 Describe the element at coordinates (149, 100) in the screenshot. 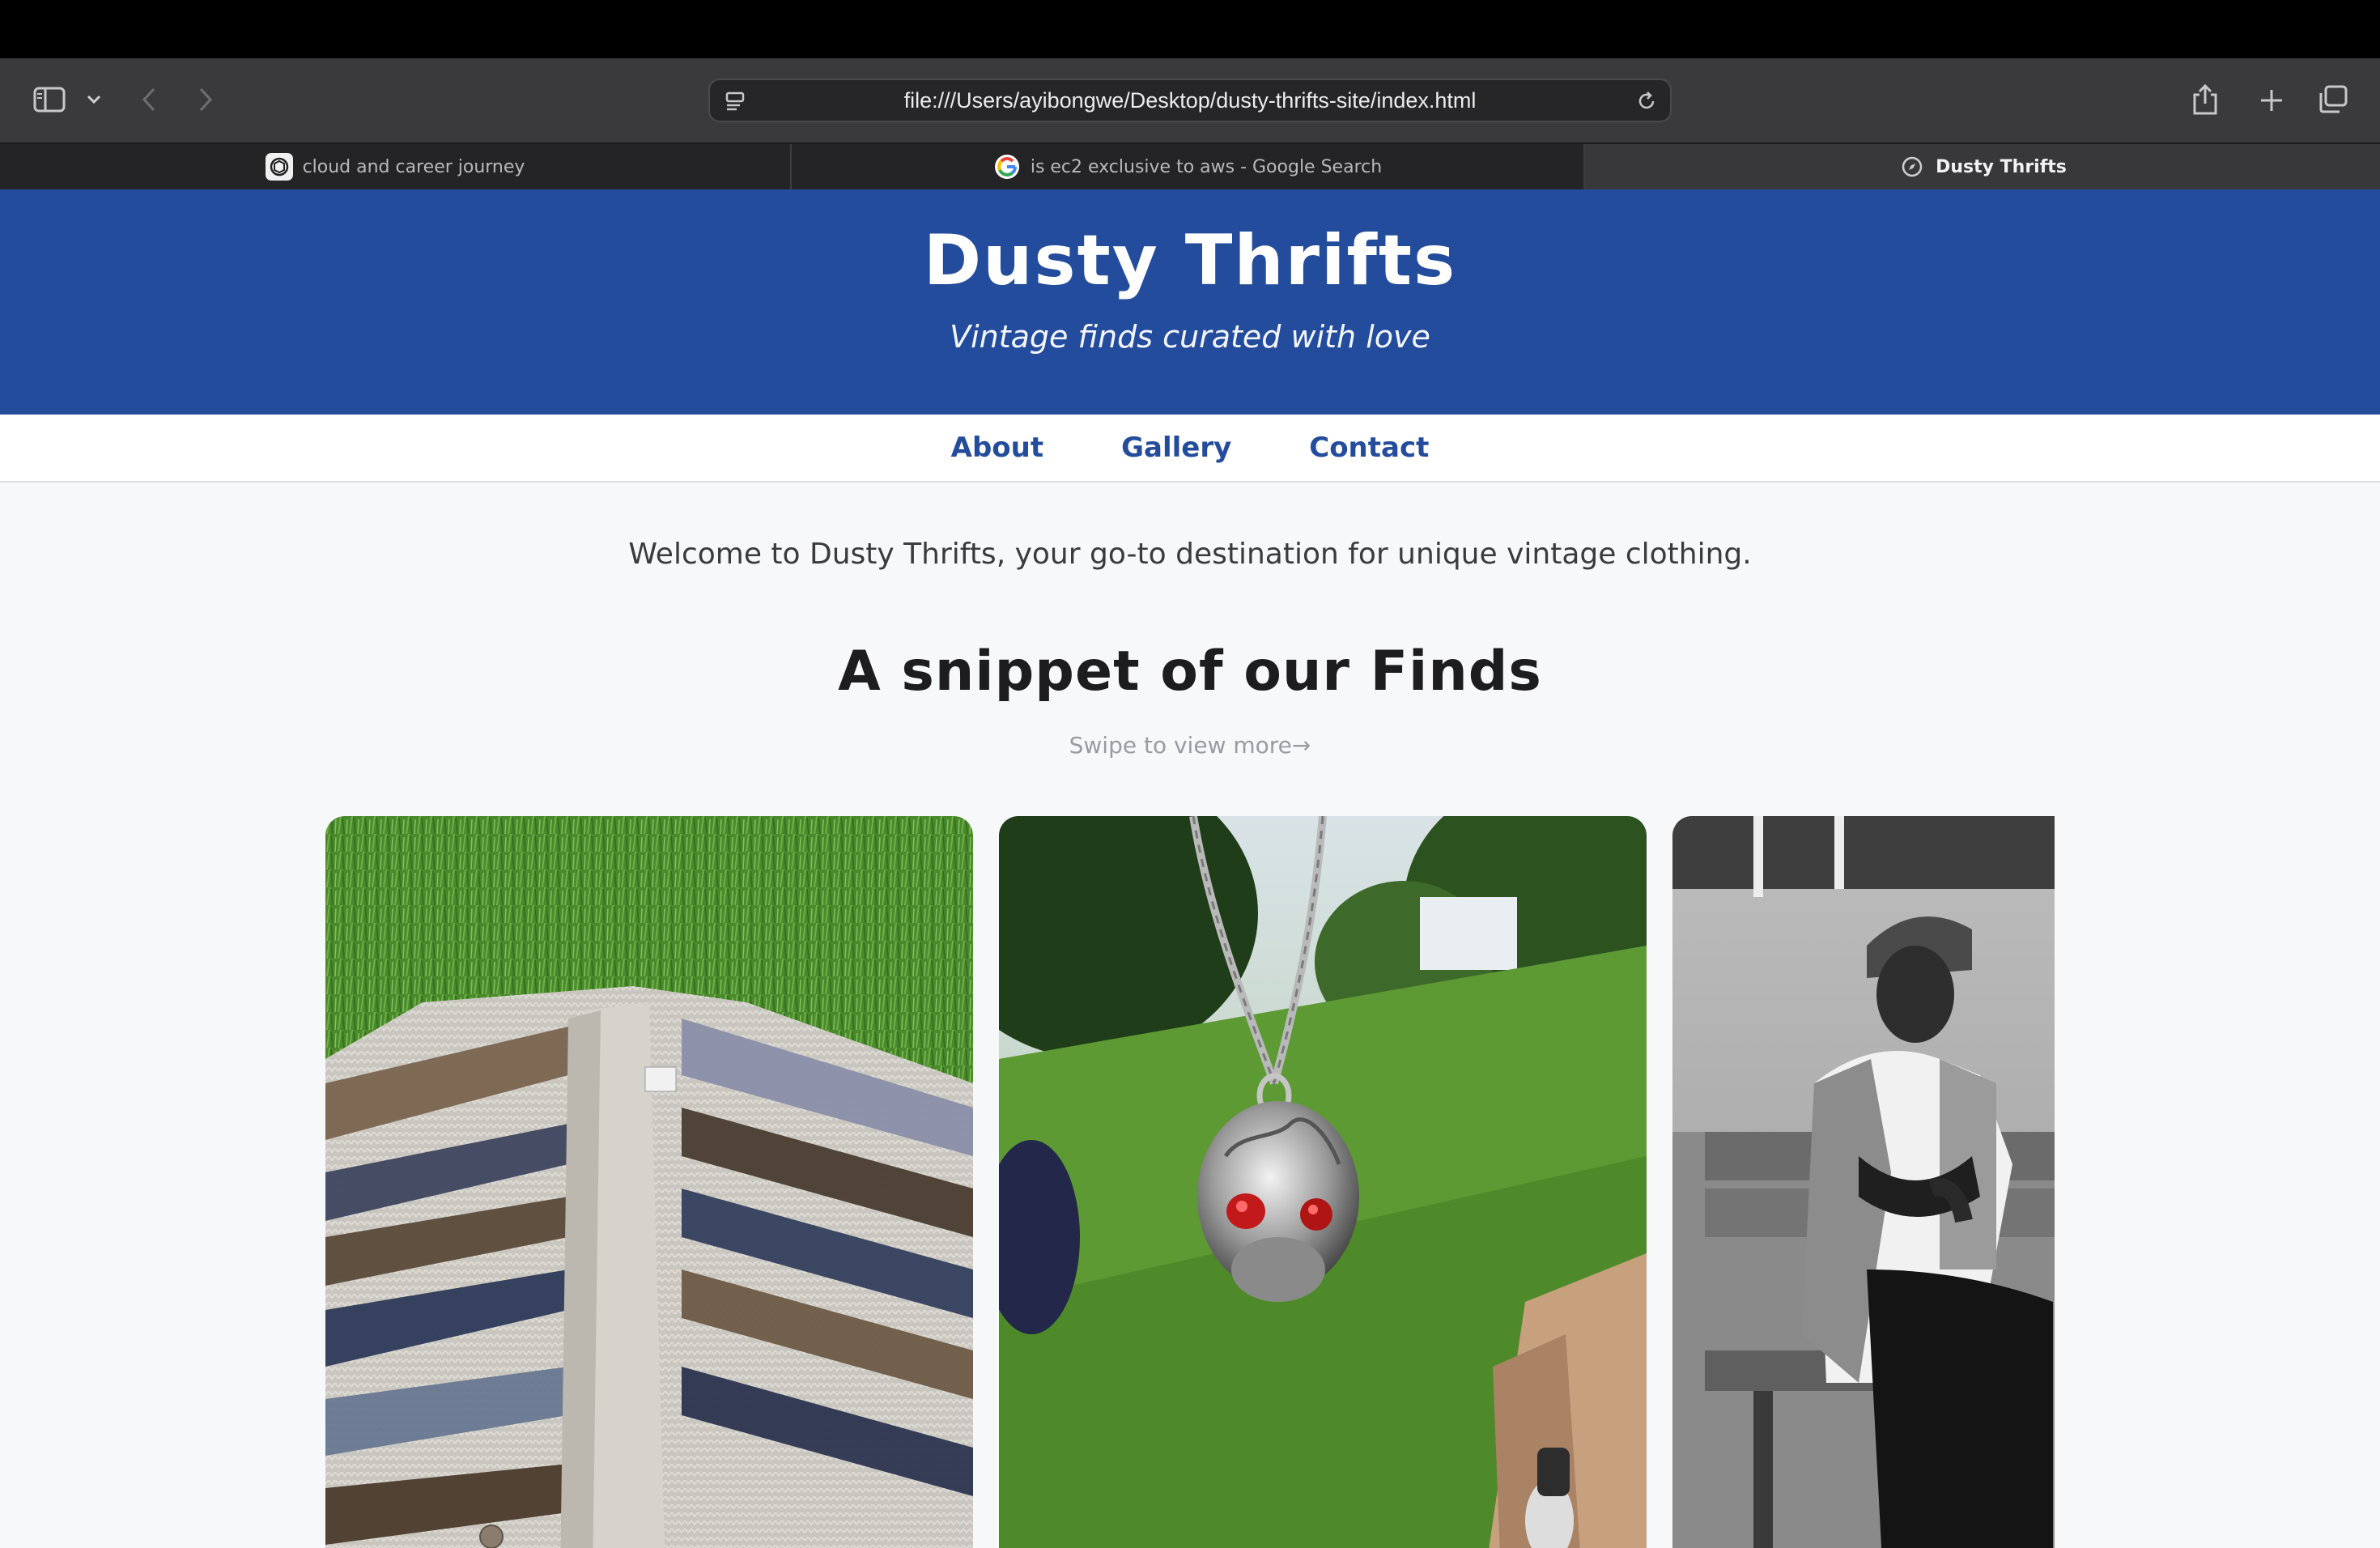

I see `back-icon` at that location.